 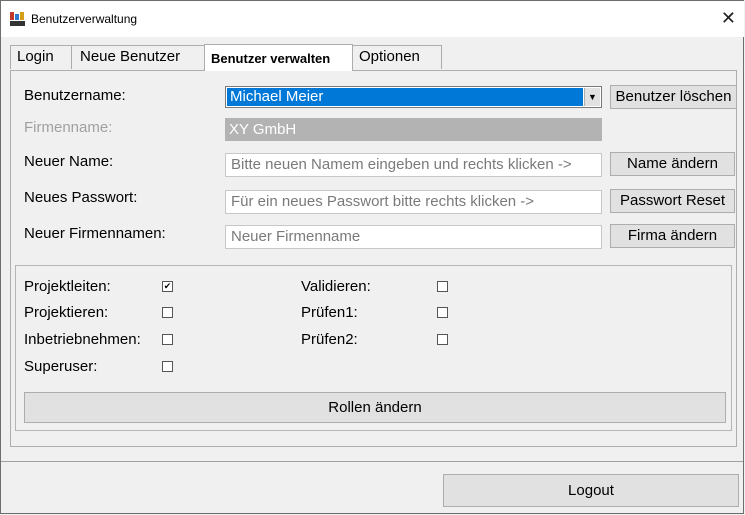 What do you see at coordinates (167, 312) in the screenshot?
I see `role-checkbox-projektieren` at bounding box center [167, 312].